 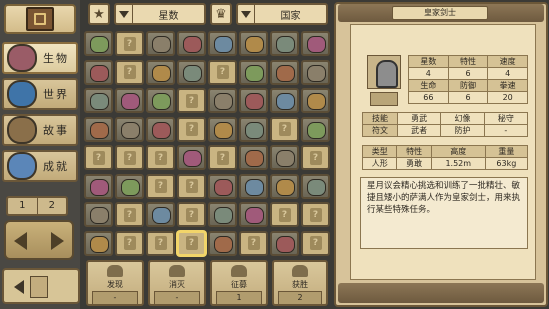 I want to click on next-page-icon, so click(x=57, y=241).